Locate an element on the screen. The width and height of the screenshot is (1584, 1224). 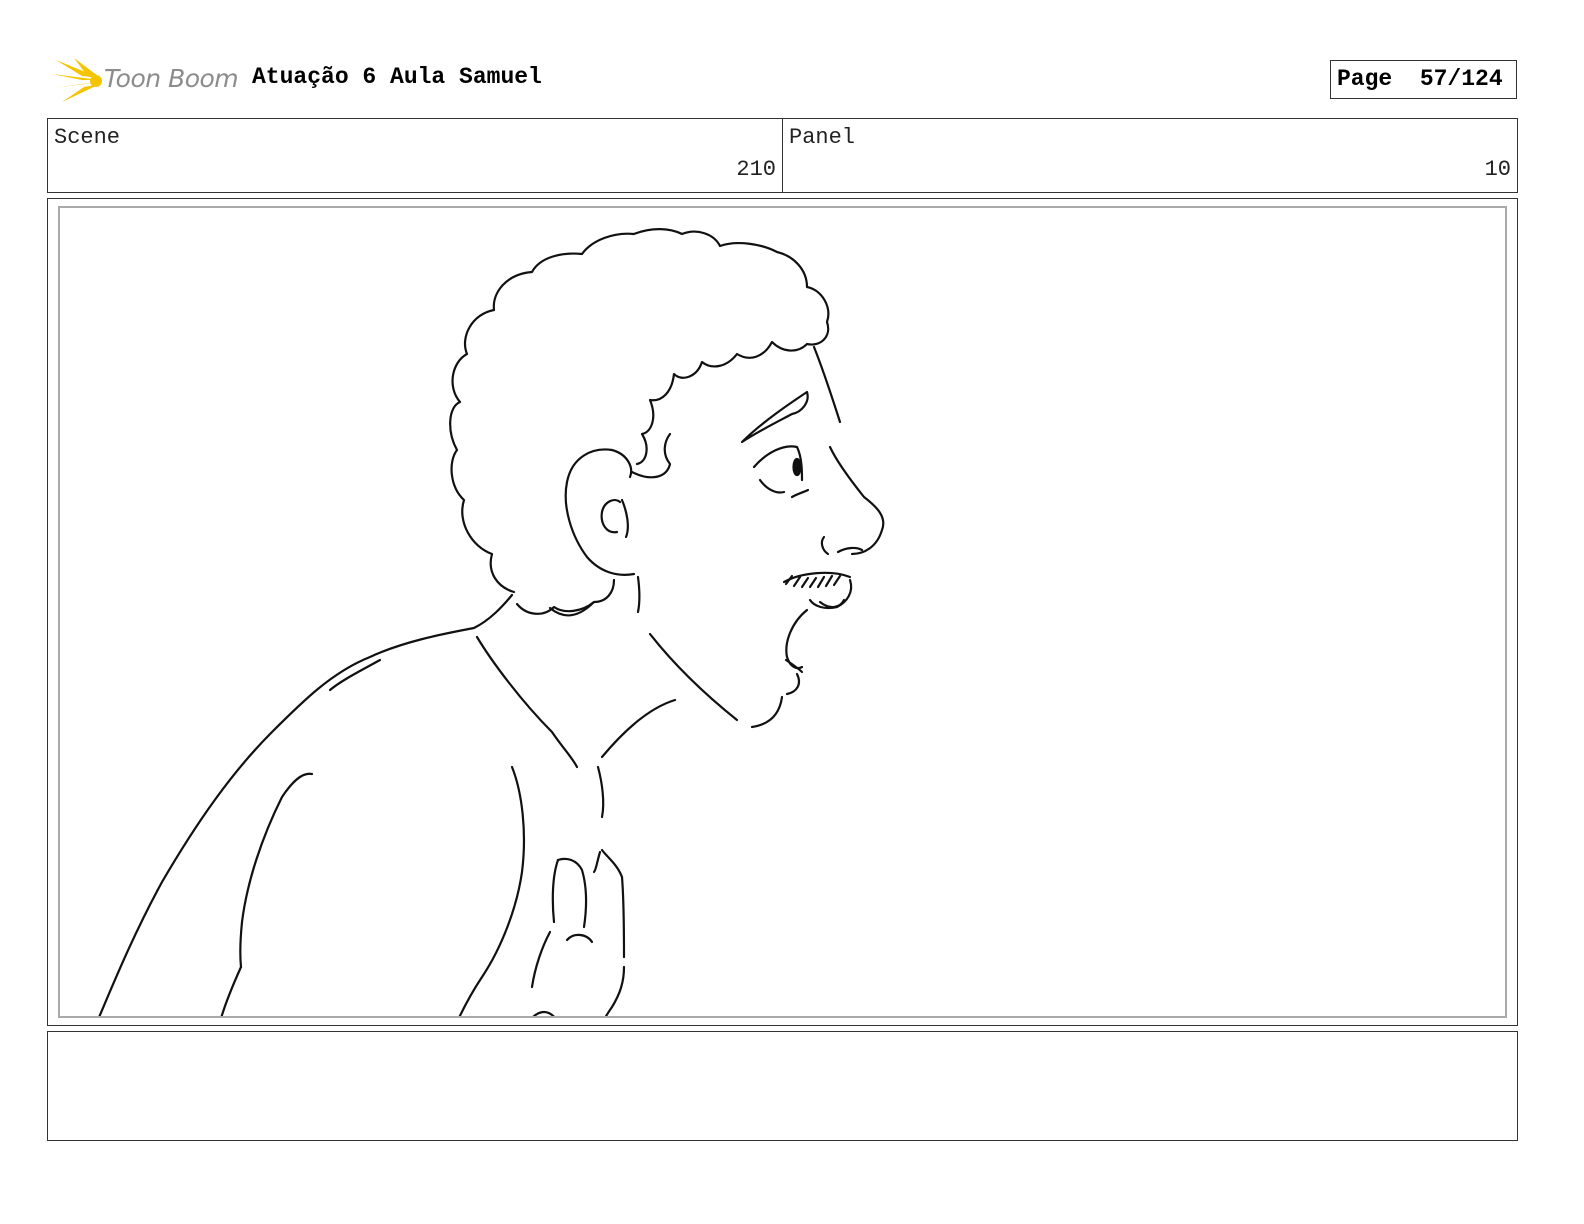
scene-cell: Scene 210 is located at coordinates (415, 155).